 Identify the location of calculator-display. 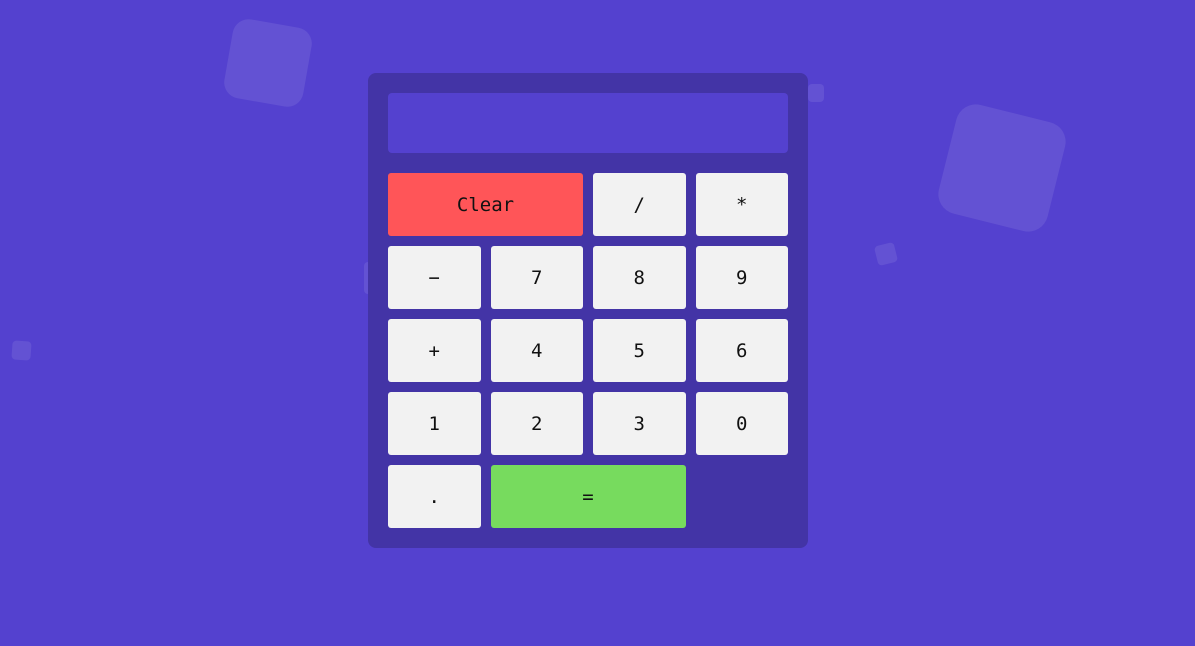
(588, 123).